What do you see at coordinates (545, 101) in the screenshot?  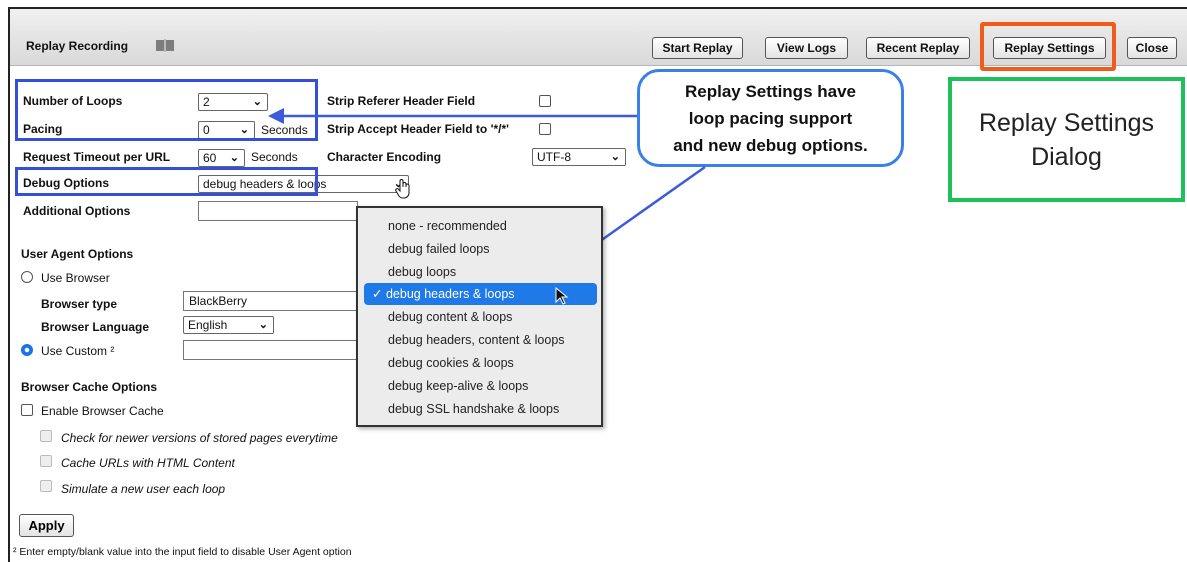 I see `strip-referer-checkbox` at bounding box center [545, 101].